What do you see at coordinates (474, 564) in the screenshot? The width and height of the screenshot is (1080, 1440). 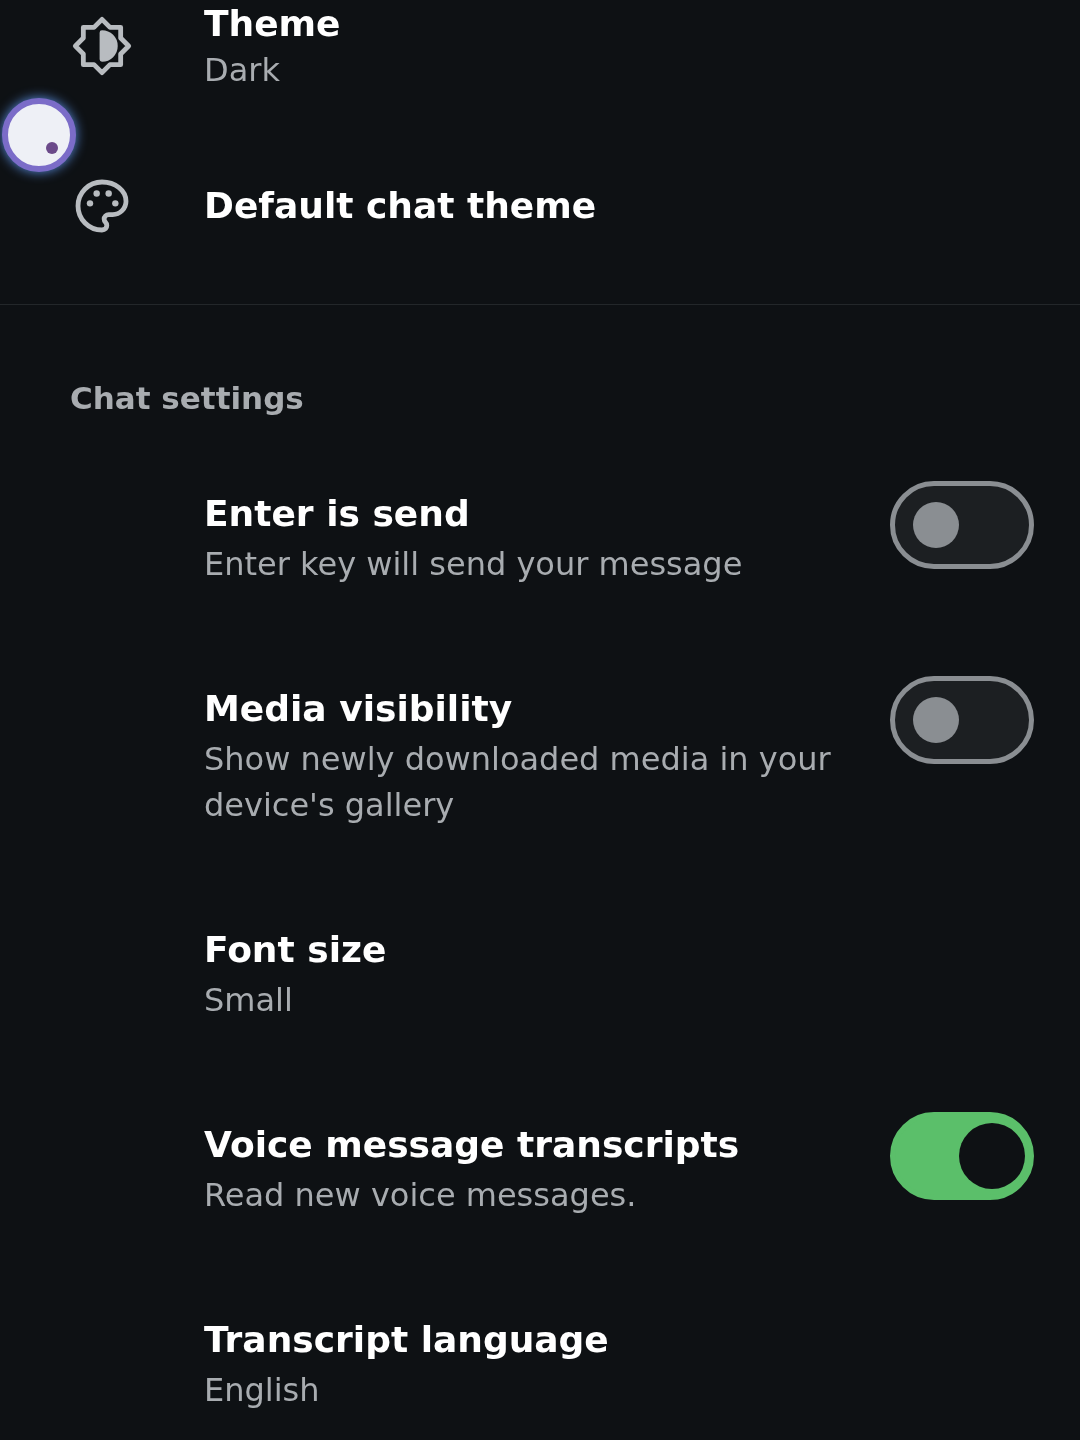 I see `setting-description: Enter key will send your message` at bounding box center [474, 564].